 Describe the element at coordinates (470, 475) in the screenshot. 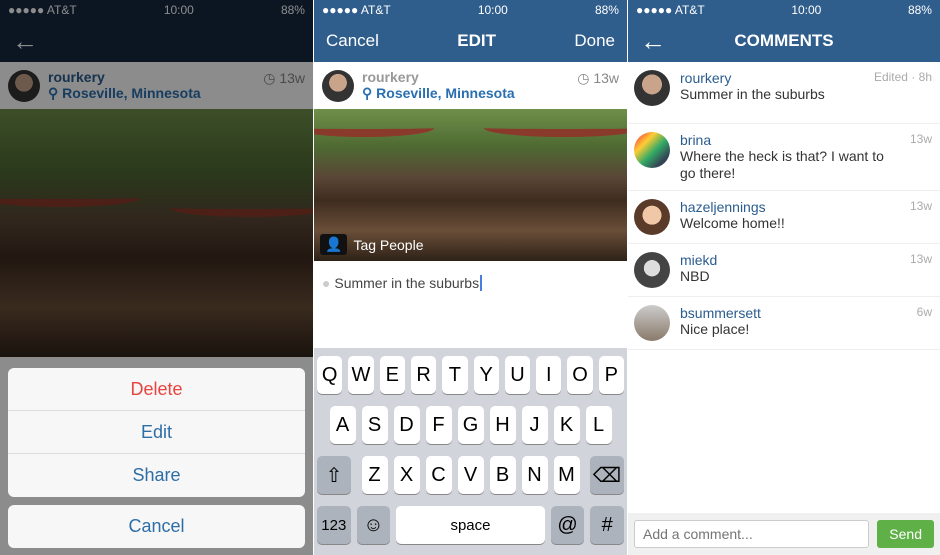

I see `key-v: V` at that location.